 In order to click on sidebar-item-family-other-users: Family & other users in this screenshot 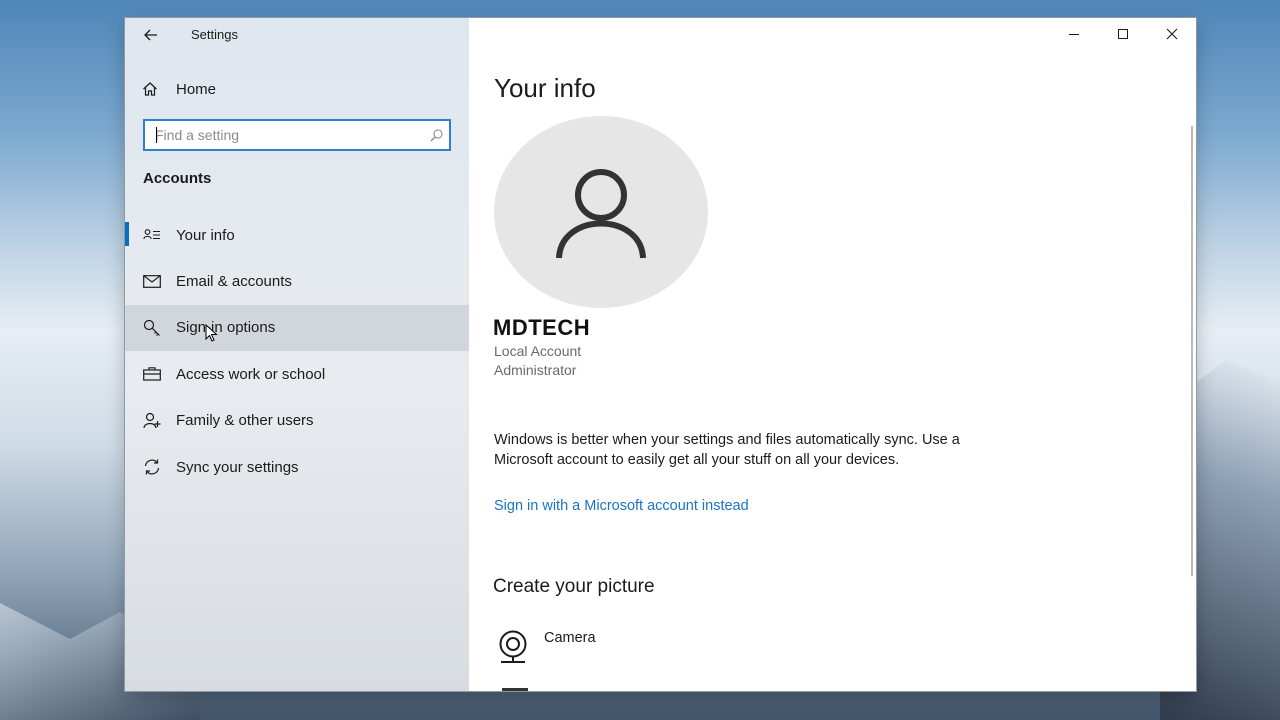, I will do `click(297, 421)`.